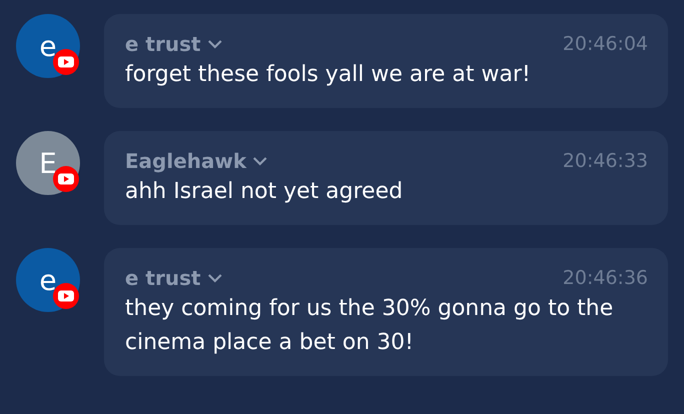 This screenshot has width=684, height=414. Describe the element at coordinates (264, 192) in the screenshot. I see `message-text: ahh Israel not yet agreed` at that location.